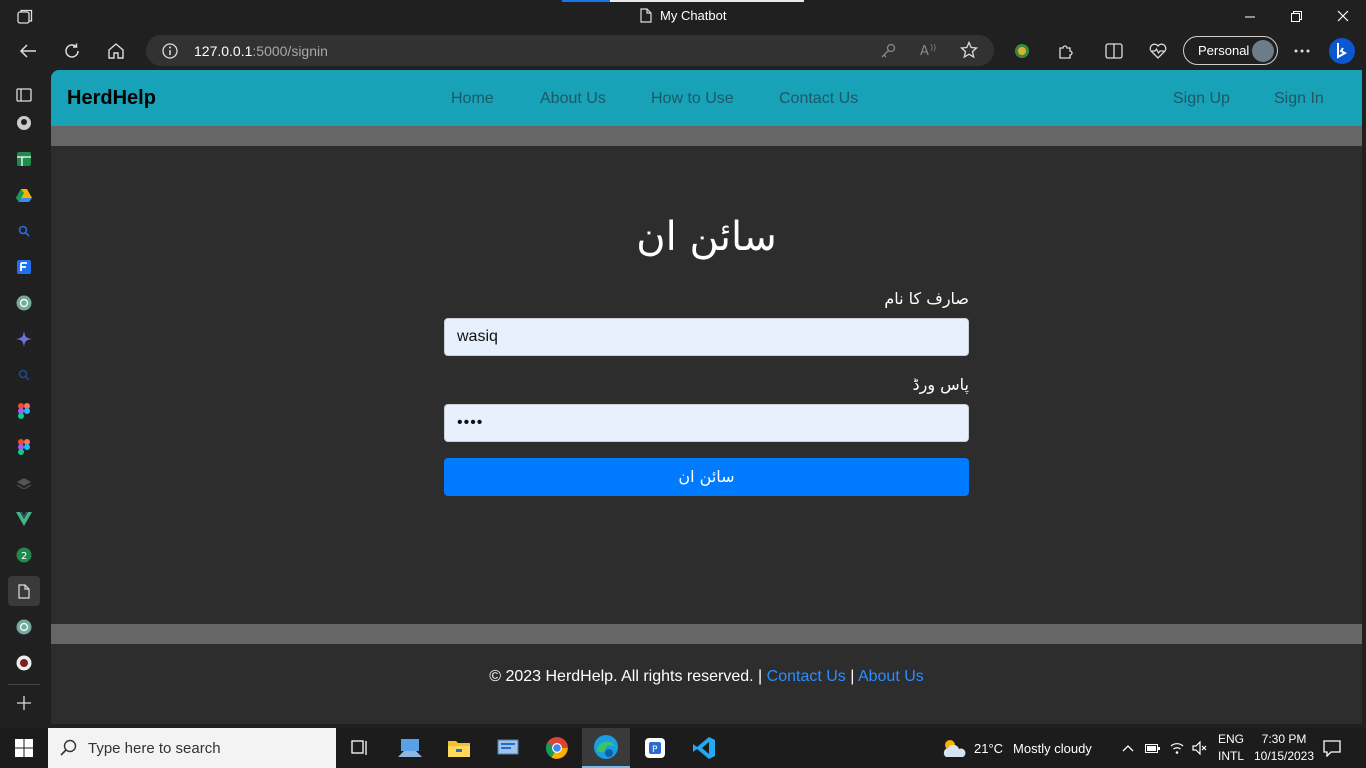 This screenshot has width=1366, height=768. I want to click on restore-icon, so click(1296, 16).